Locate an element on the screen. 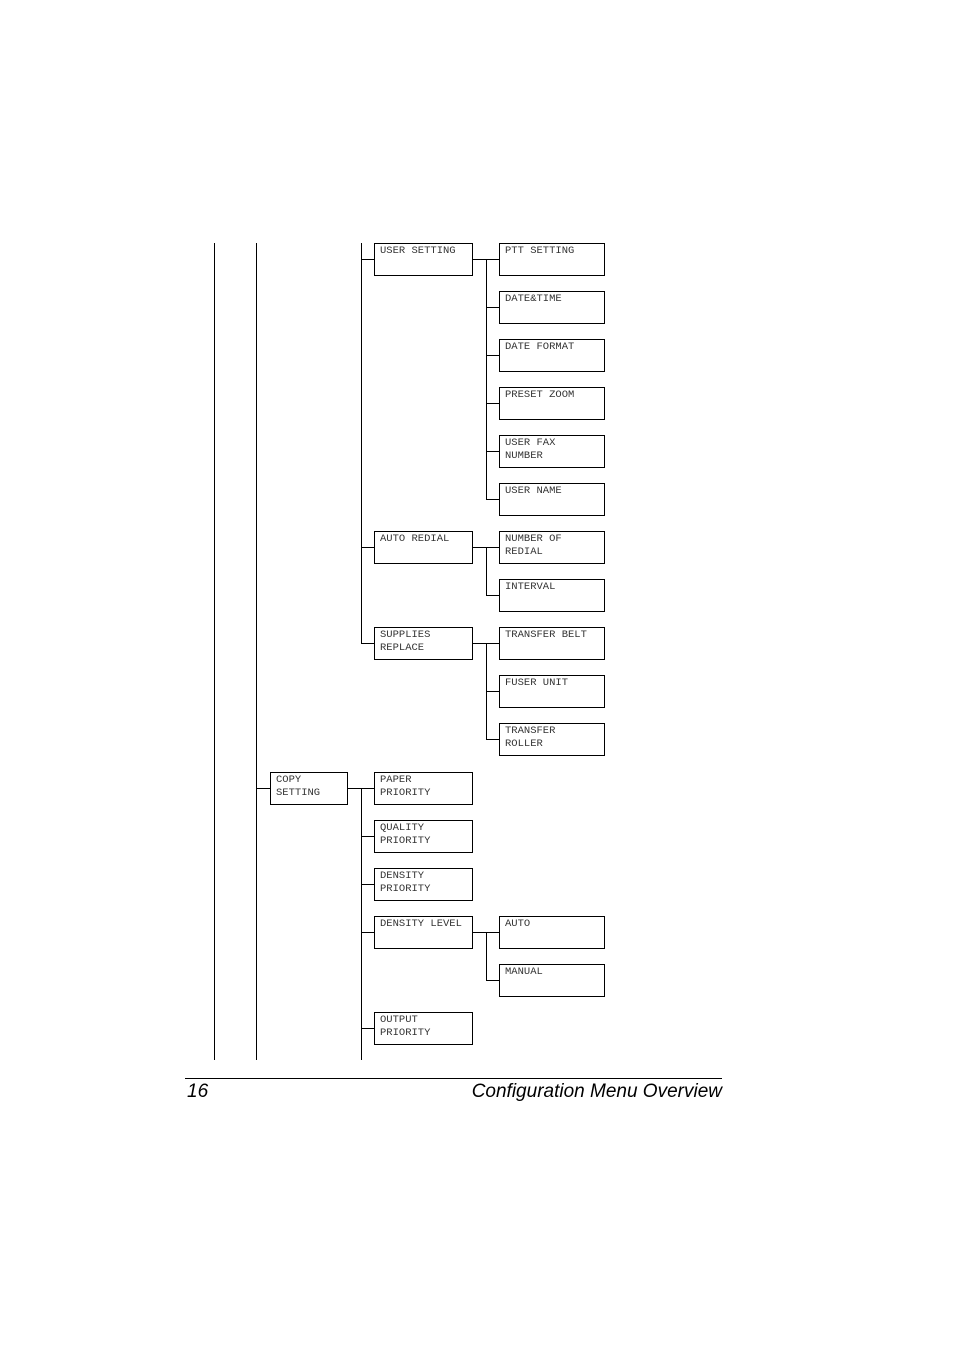 The image size is (954, 1350). menu-item-preset-zoom: PRESET ZOOM is located at coordinates (552, 403).